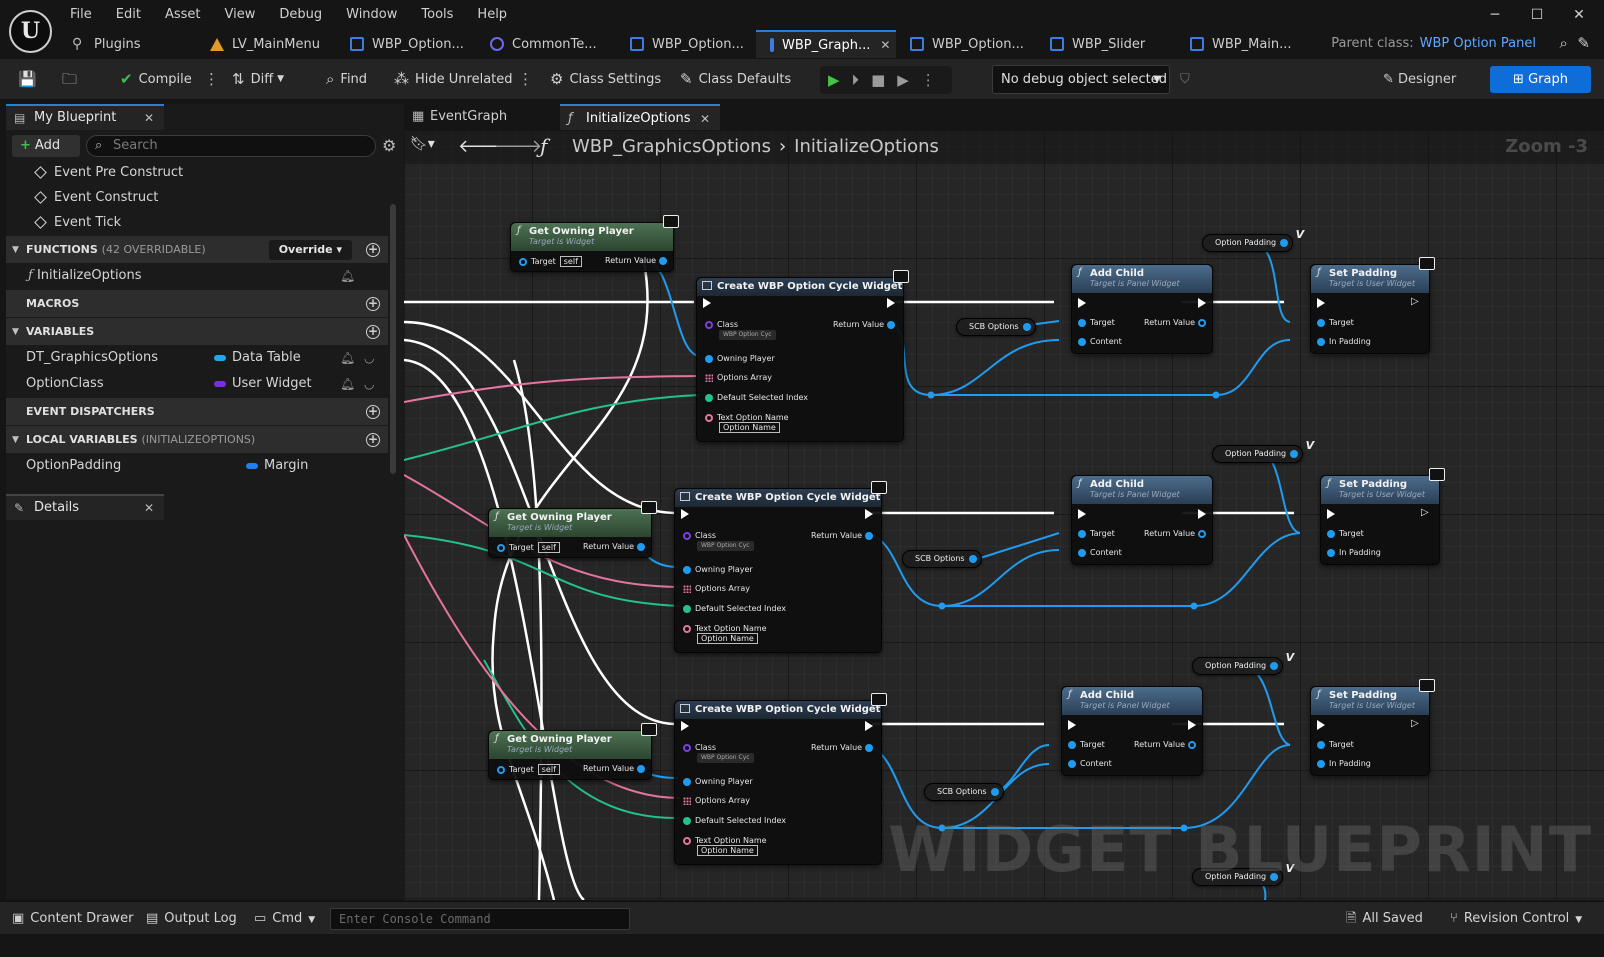  Describe the element at coordinates (671, 146) in the screenshot. I see `breadcrumb-item: WBP_GraphicsOptions` at that location.